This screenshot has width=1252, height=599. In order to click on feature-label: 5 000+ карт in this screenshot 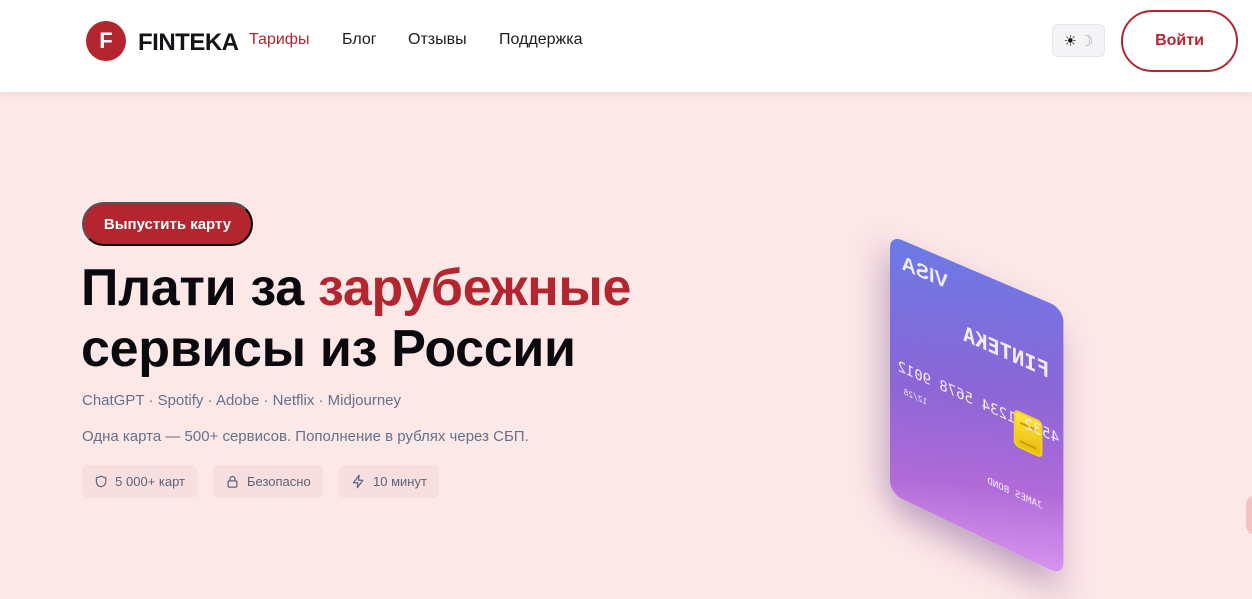, I will do `click(150, 481)`.